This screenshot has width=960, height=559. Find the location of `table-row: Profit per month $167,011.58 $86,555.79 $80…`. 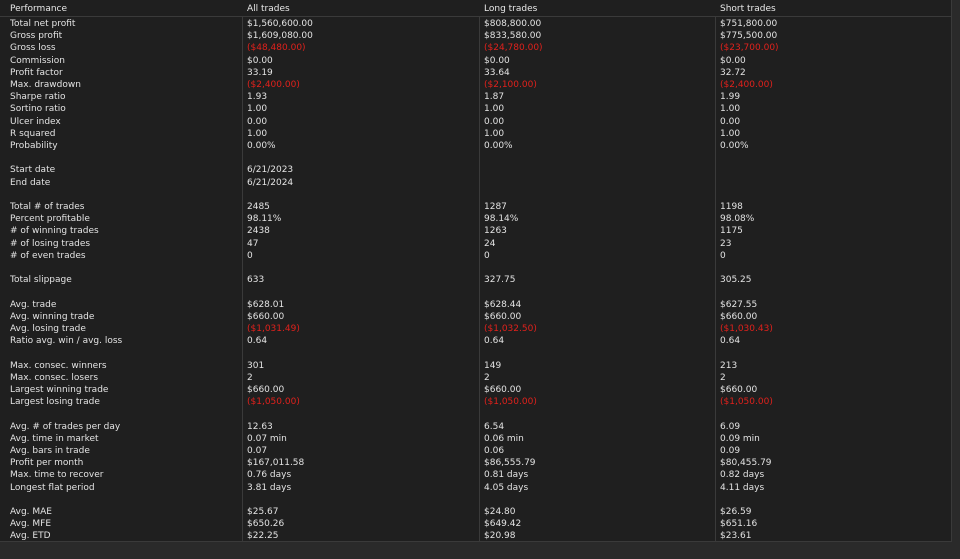

table-row: Profit per month $167,011.58 $86,555.79 $80… is located at coordinates (476, 463).